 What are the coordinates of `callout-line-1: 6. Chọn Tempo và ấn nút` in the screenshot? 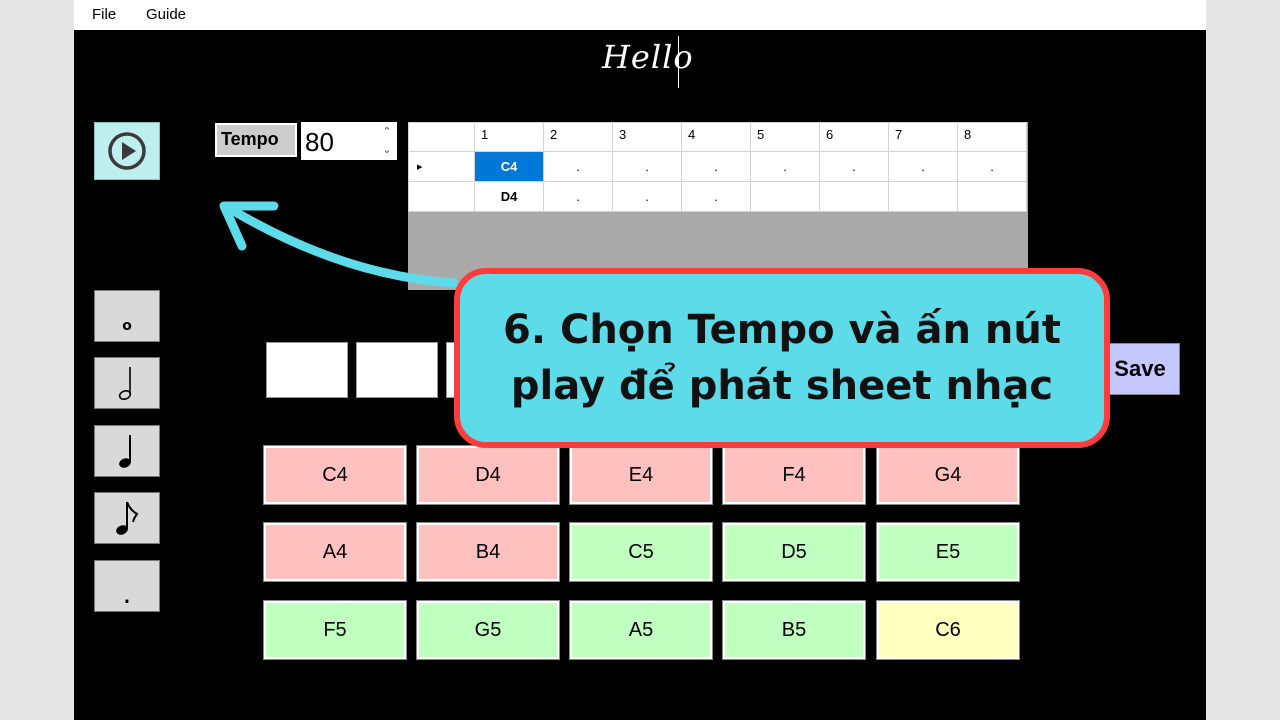 It's located at (782, 330).